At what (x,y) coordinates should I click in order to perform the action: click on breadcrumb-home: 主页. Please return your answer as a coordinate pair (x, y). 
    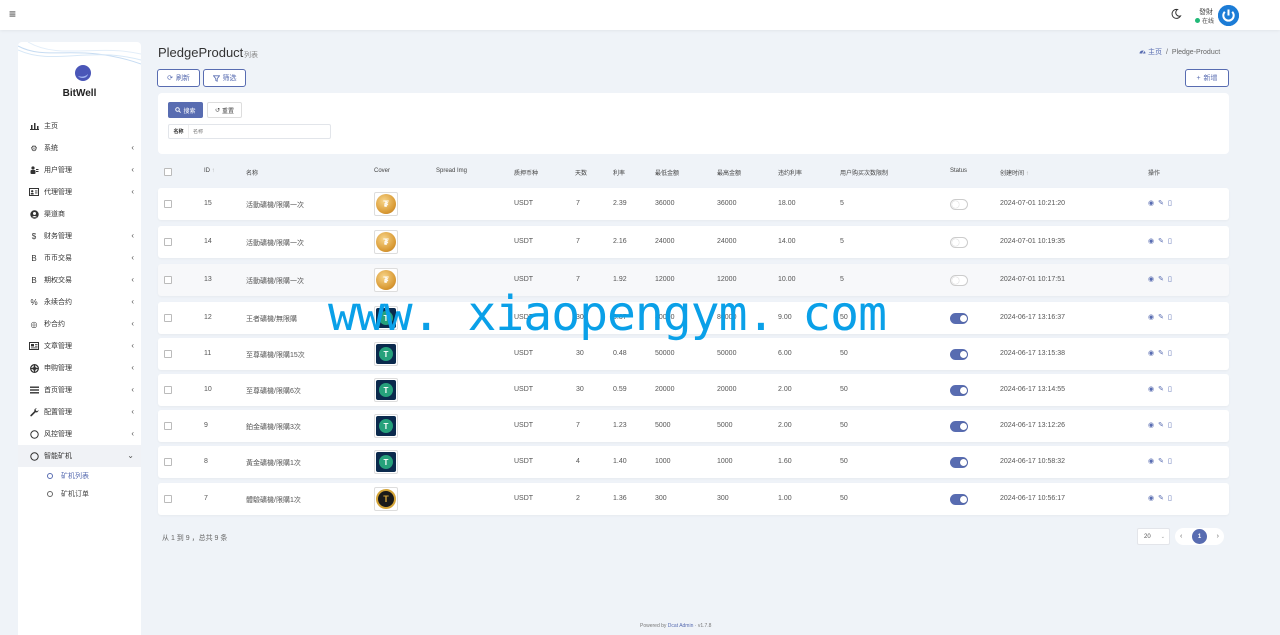
    Looking at the image, I should click on (1150, 52).